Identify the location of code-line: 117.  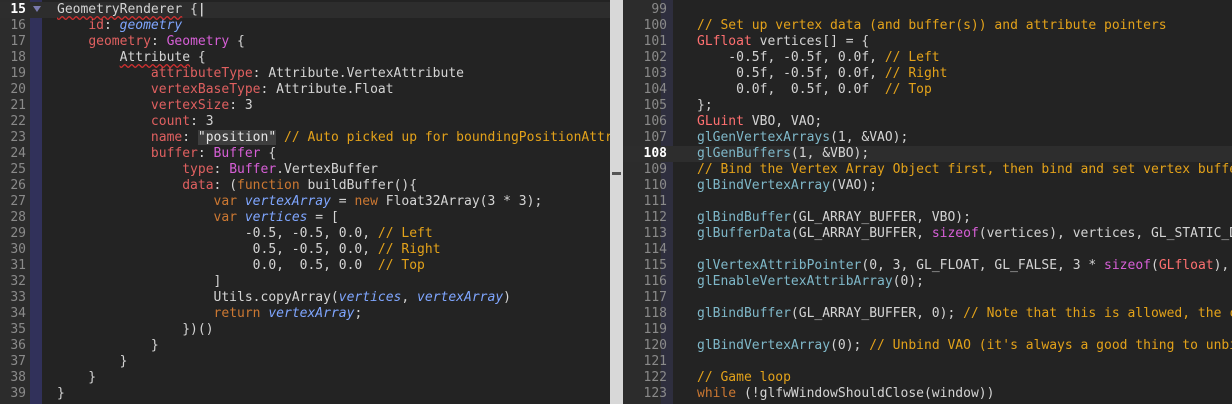
(927, 298).